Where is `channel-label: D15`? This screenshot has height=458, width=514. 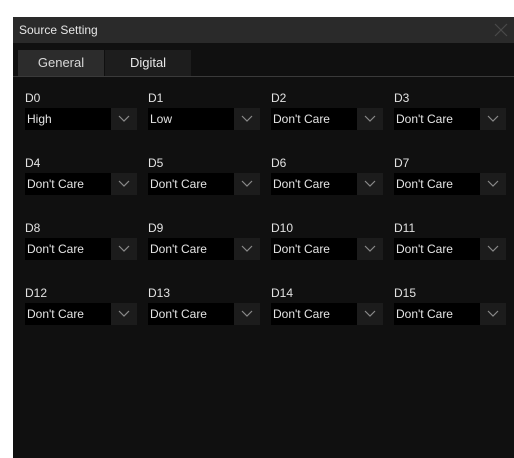 channel-label: D15 is located at coordinates (405, 293).